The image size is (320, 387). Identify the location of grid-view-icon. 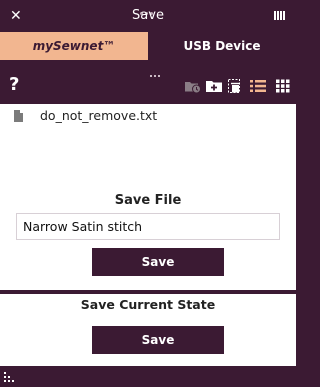
(283, 86).